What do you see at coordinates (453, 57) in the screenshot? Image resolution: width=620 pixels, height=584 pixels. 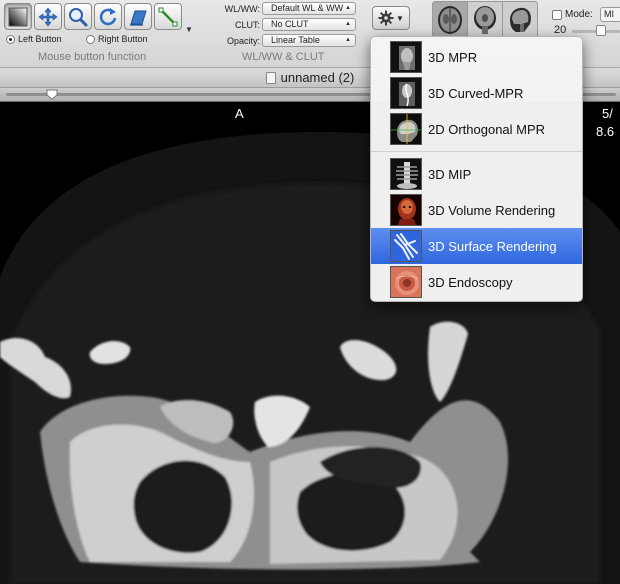 I see `menu-item-label: 3D MPR` at bounding box center [453, 57].